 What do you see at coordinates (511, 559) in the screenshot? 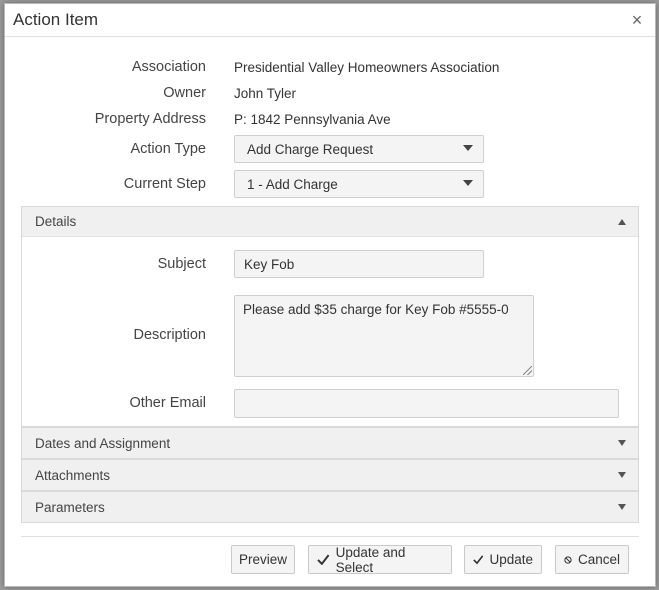
I see `update-button-label: Update` at bounding box center [511, 559].